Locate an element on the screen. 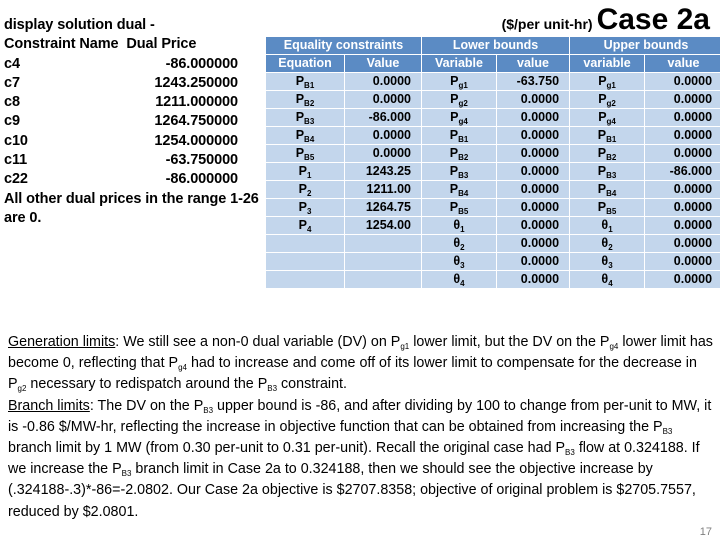 The image size is (720, 540). variable-subscript: g2 is located at coordinates (611, 103).